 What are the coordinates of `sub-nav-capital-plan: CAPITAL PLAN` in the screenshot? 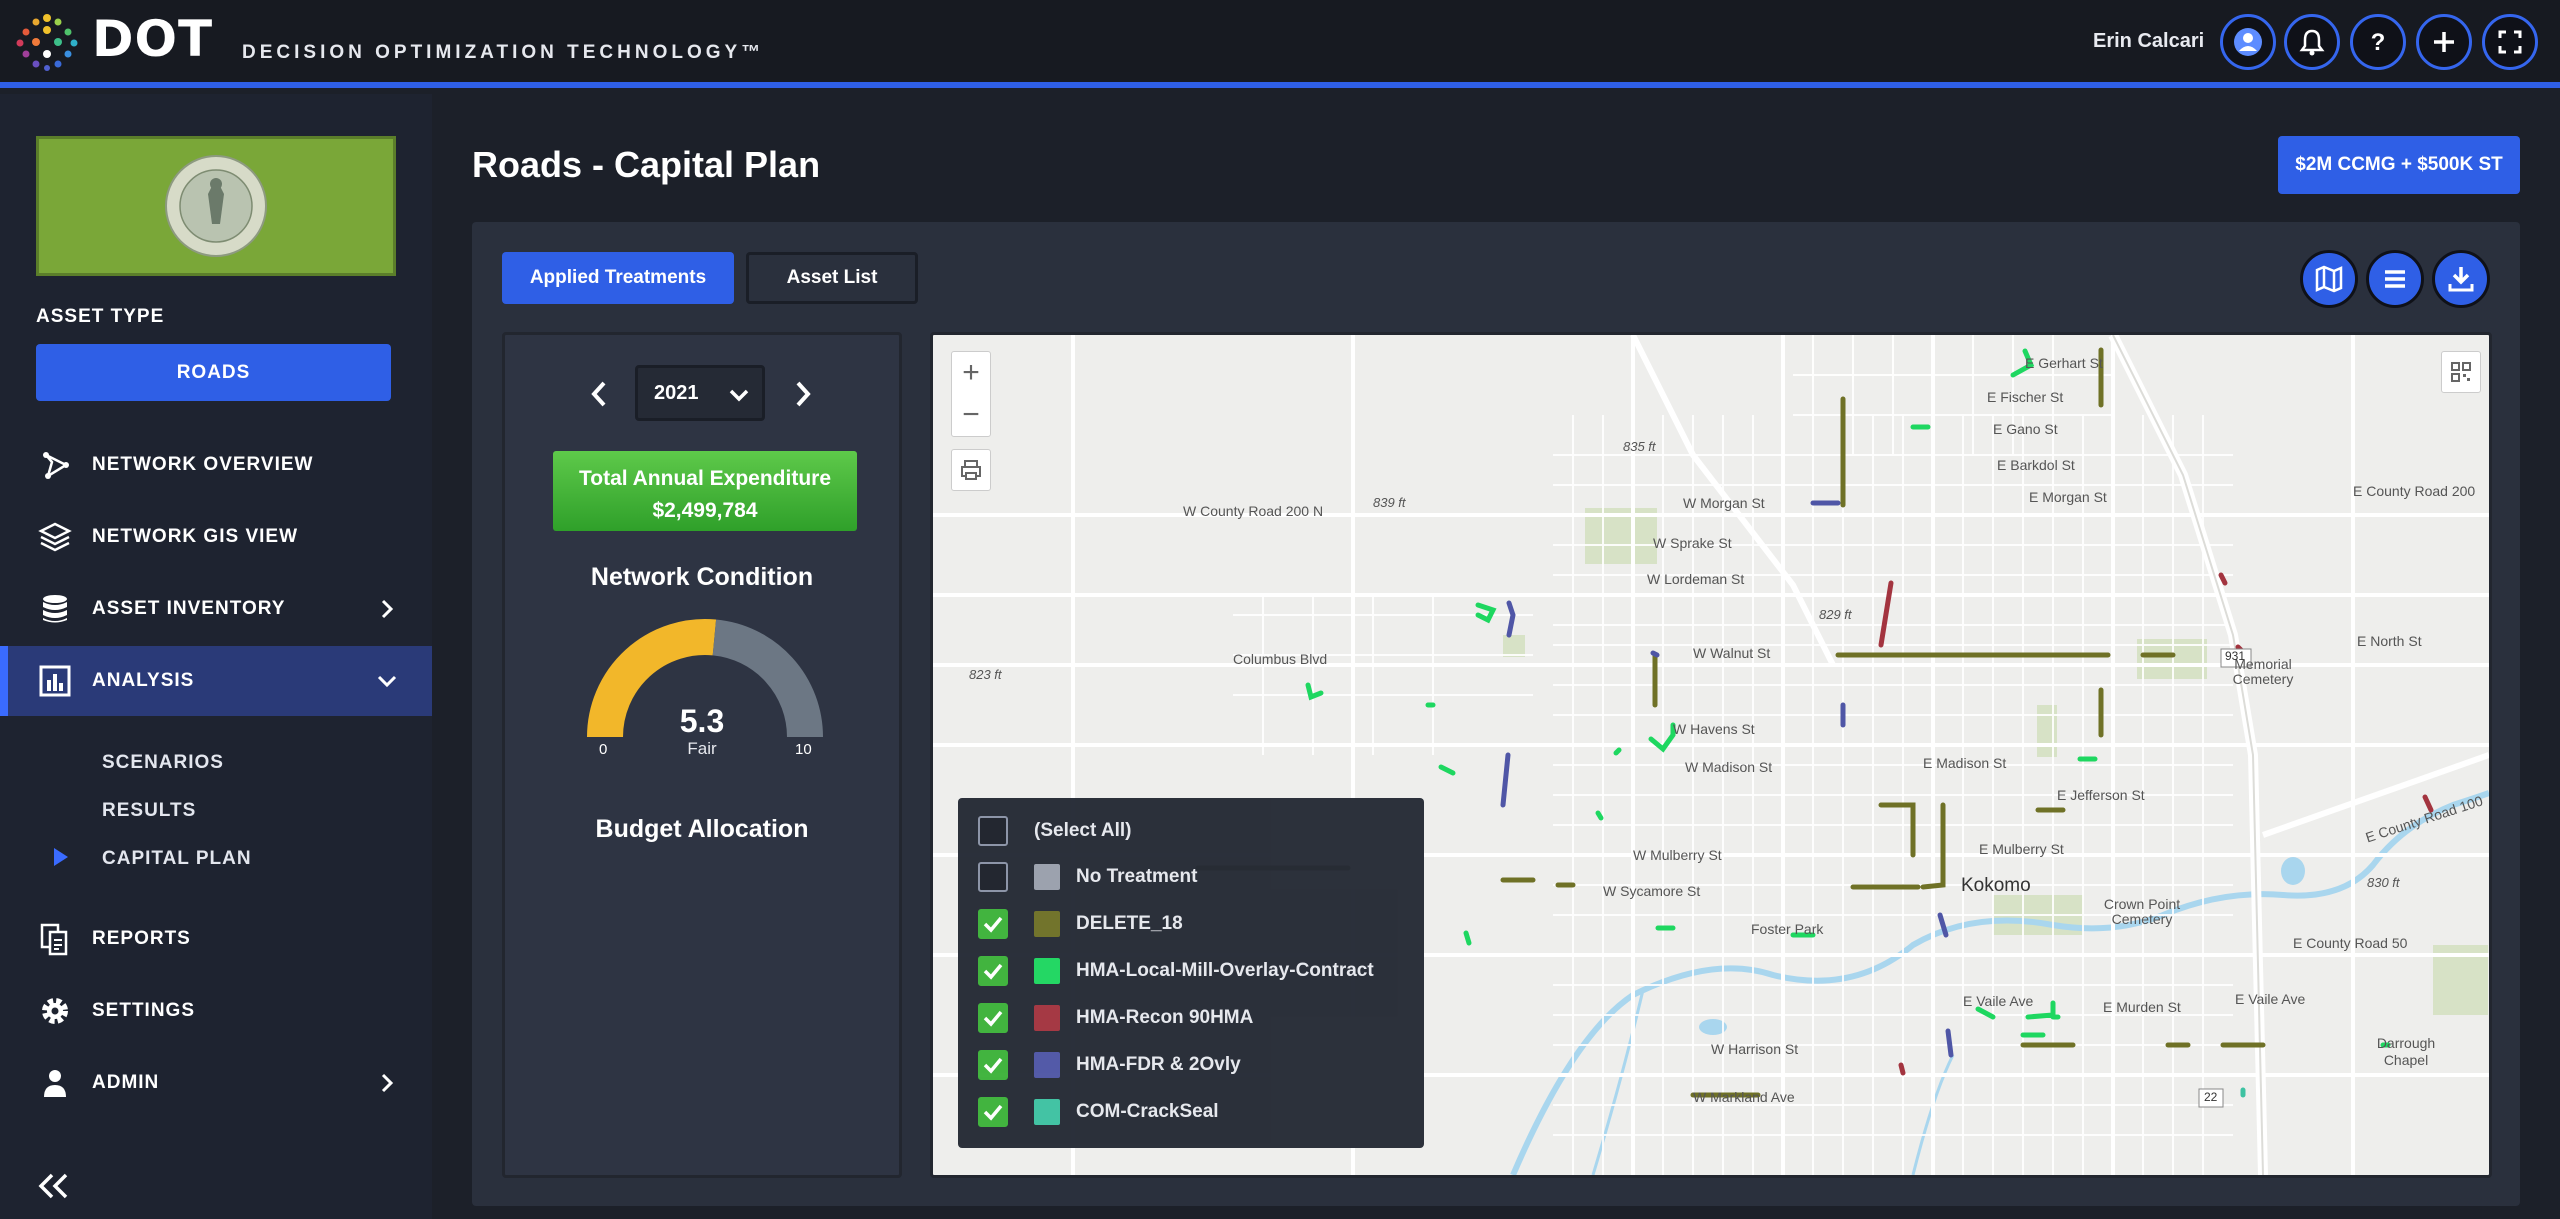 It's located at (177, 859).